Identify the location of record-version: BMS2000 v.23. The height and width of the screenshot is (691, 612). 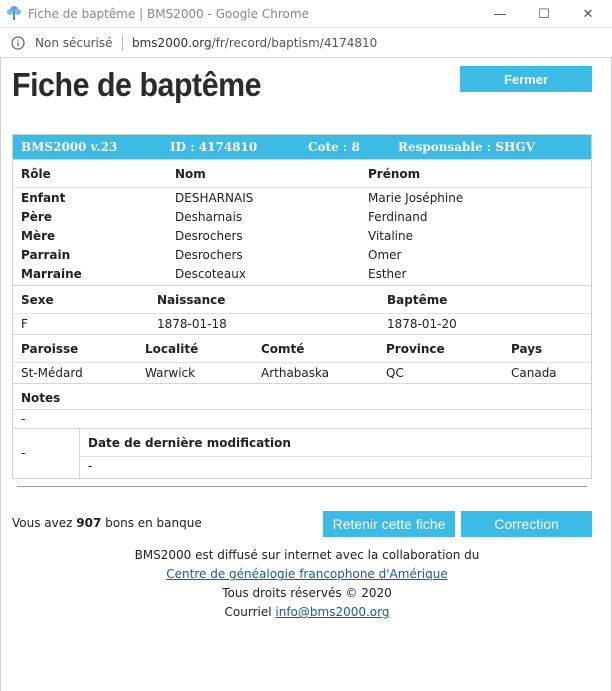
(69, 147).